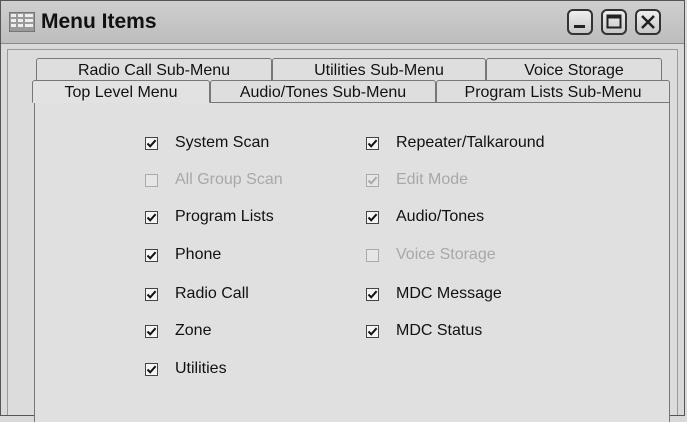 The width and height of the screenshot is (687, 422). I want to click on maximize-button, so click(614, 22).